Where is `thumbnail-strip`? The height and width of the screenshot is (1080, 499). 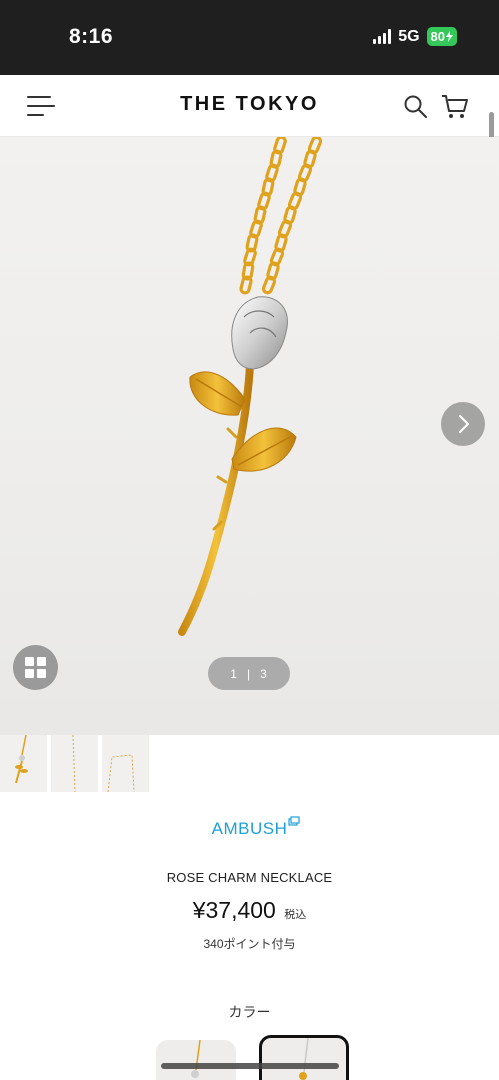
thumbnail-strip is located at coordinates (74, 763).